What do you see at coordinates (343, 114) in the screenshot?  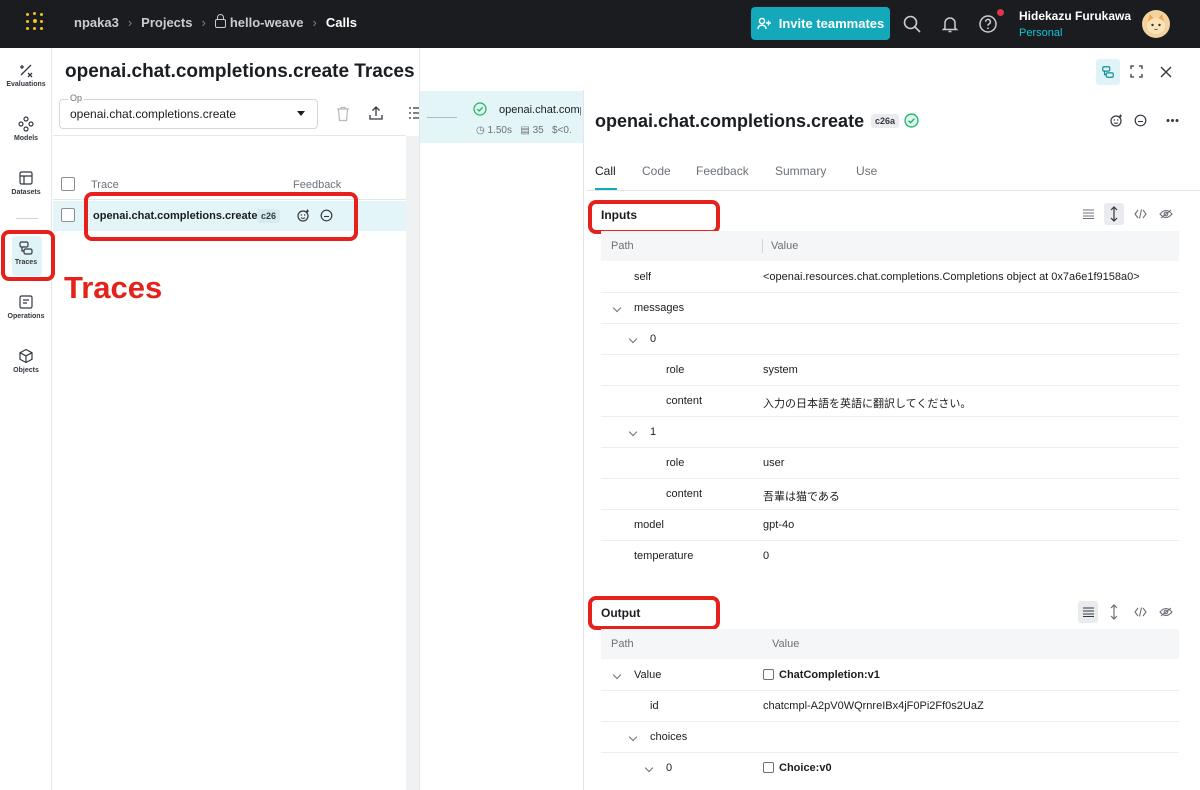 I see `trash-icon` at bounding box center [343, 114].